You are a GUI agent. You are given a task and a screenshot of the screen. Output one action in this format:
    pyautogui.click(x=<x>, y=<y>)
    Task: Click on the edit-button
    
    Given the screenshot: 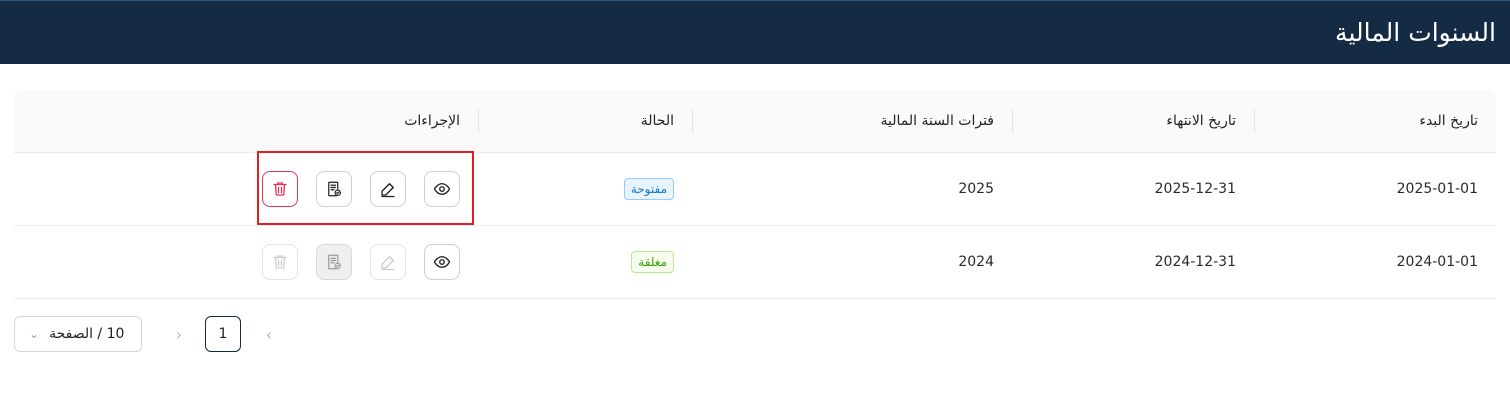 What is the action you would take?
    pyautogui.click(x=388, y=188)
    